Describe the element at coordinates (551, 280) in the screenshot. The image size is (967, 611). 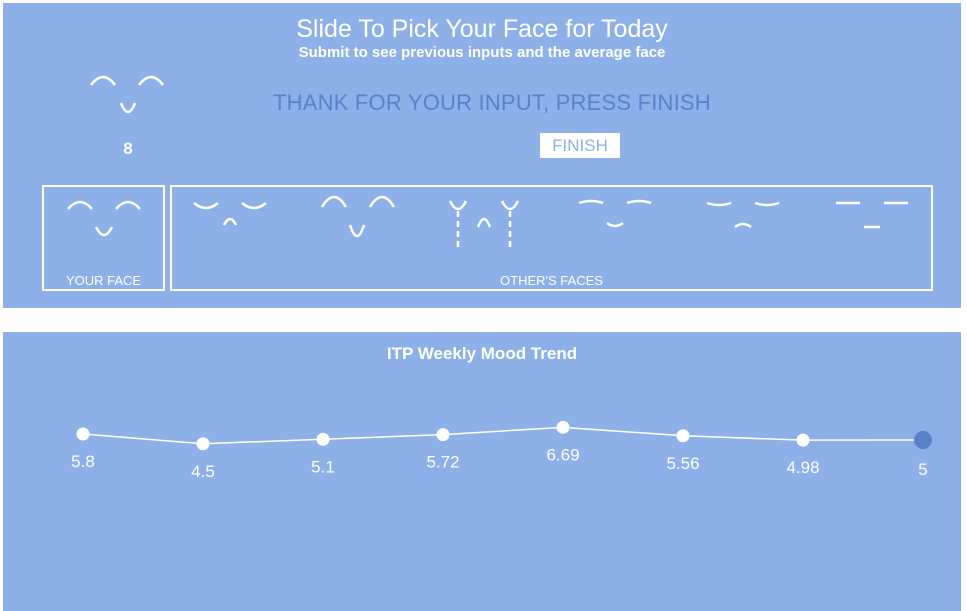
I see `others-faces-label: OTHER'S FACES` at that location.